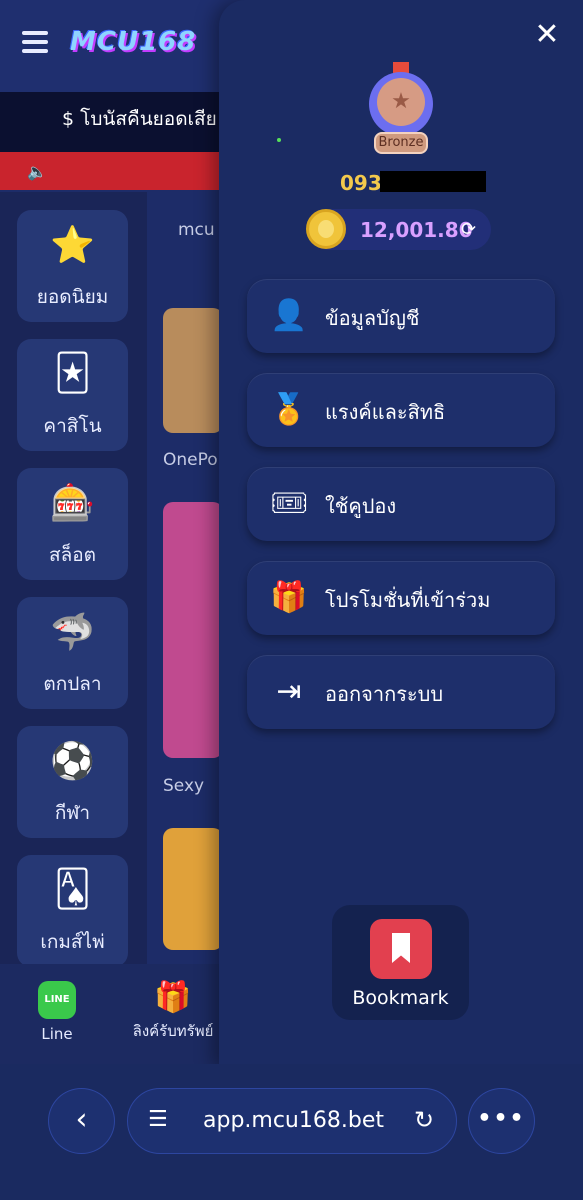 This screenshot has width=583, height=1200. I want to click on coin-icon, so click(326, 229).